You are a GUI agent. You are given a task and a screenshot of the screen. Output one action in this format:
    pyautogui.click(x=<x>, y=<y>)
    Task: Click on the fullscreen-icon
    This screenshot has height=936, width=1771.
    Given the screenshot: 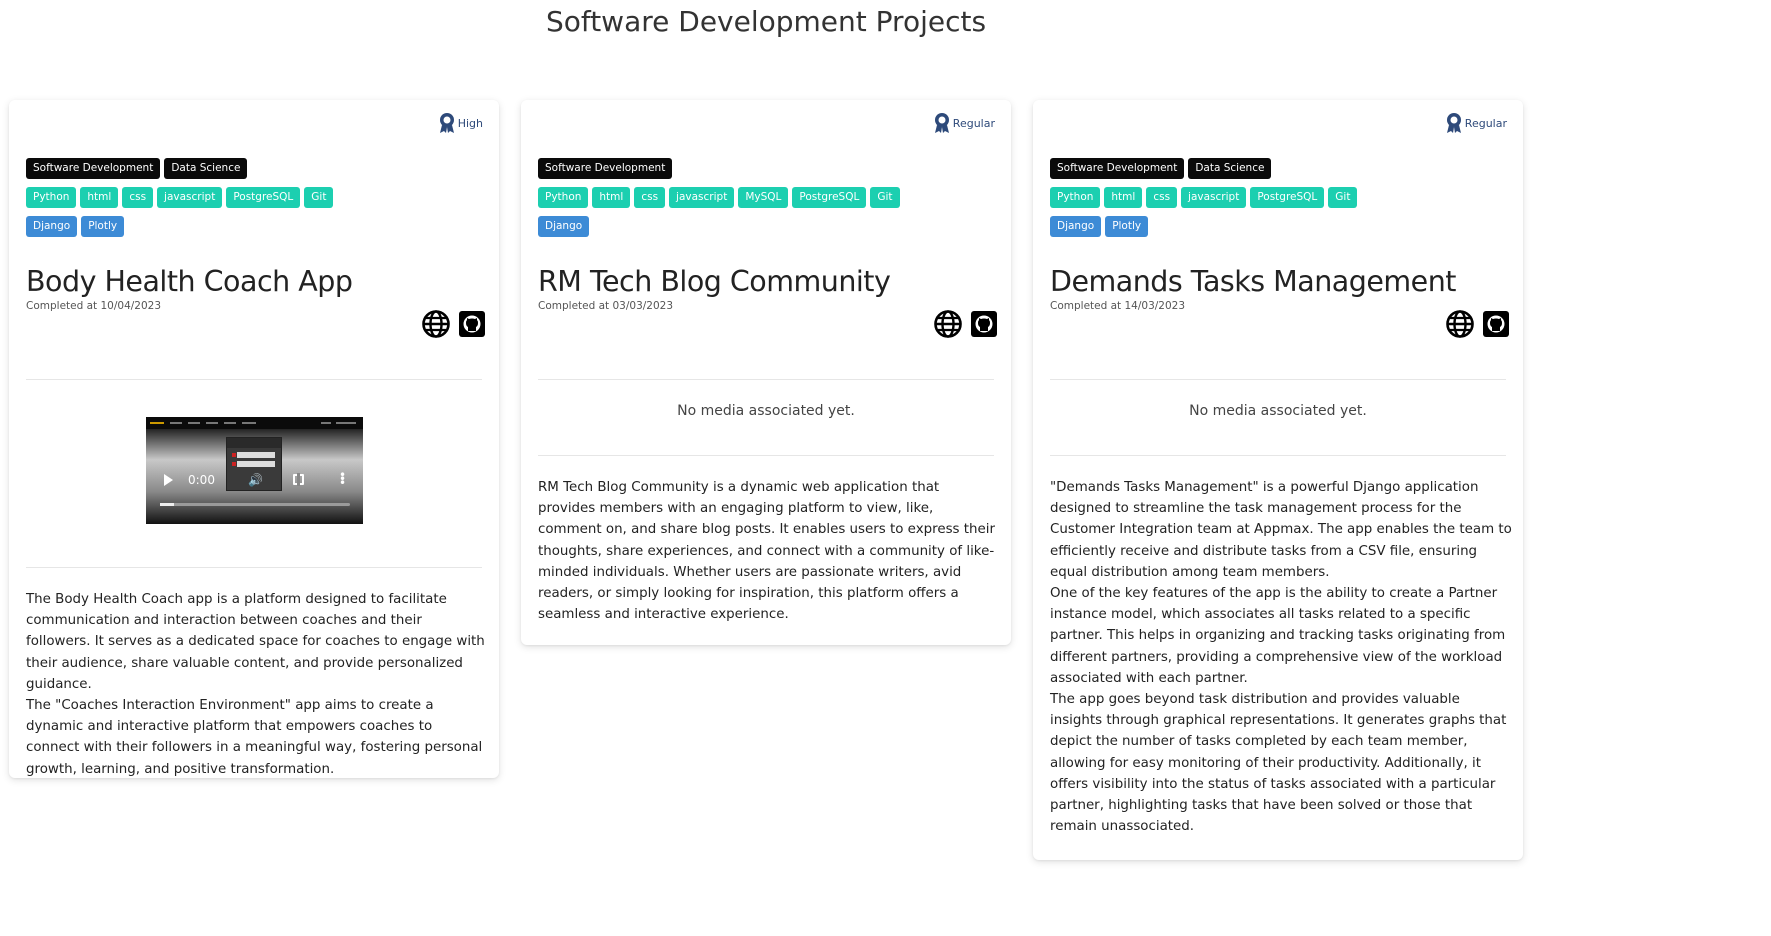 What is the action you would take?
    pyautogui.click(x=298, y=479)
    